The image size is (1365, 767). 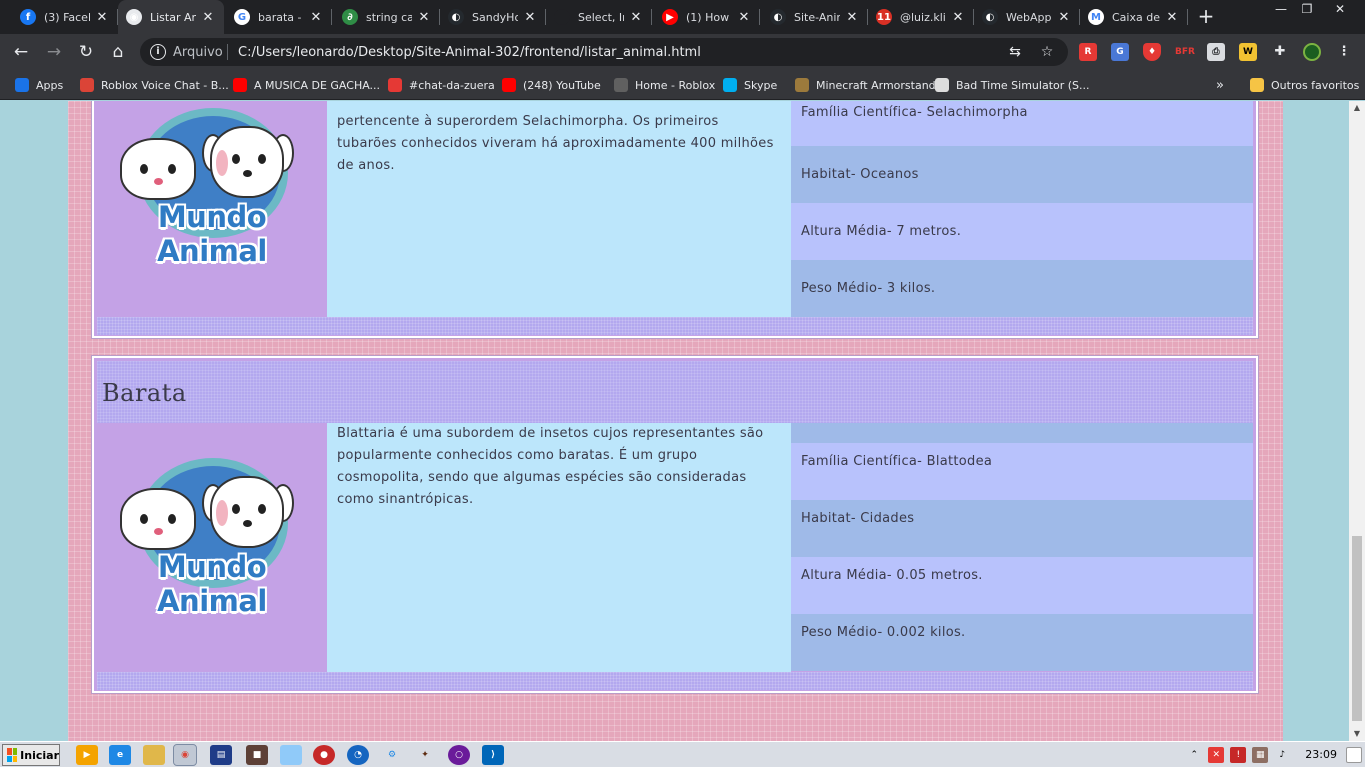 What do you see at coordinates (1047, 52) in the screenshot?
I see `bookmark-star-icon: ☆` at bounding box center [1047, 52].